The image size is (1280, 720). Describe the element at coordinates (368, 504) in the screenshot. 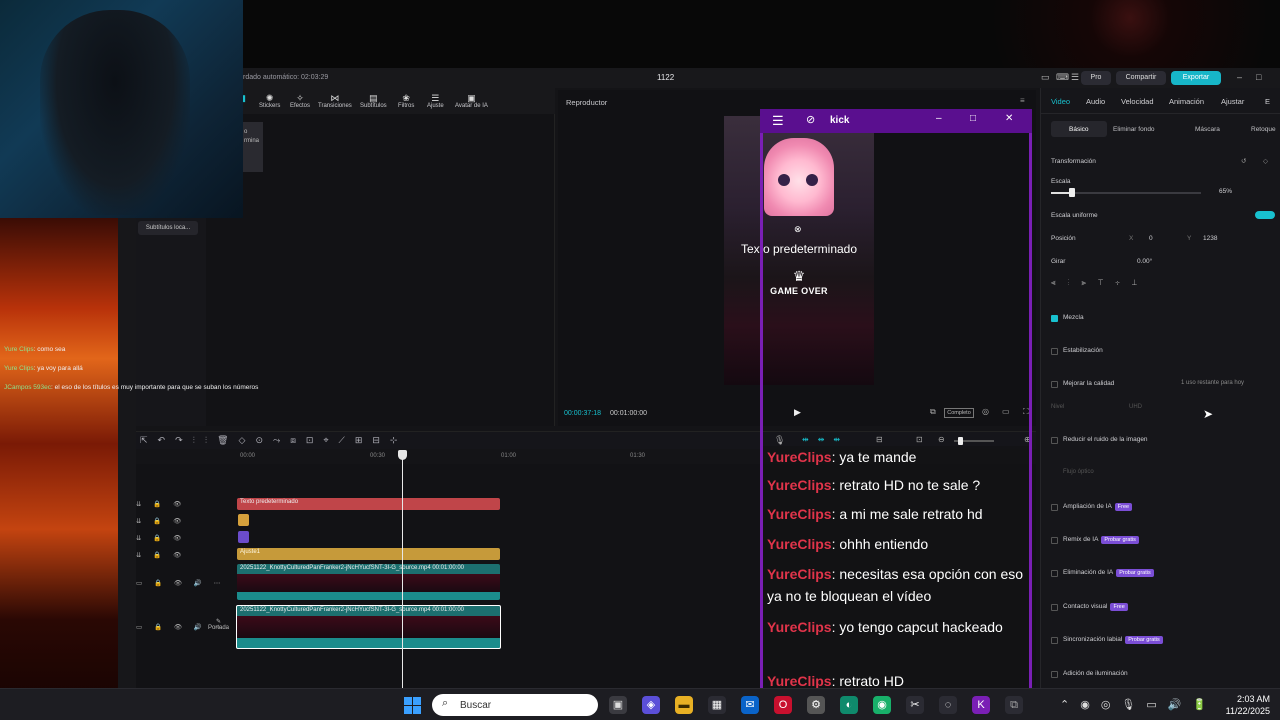

I see `text-clip: Texto predeterminado` at that location.